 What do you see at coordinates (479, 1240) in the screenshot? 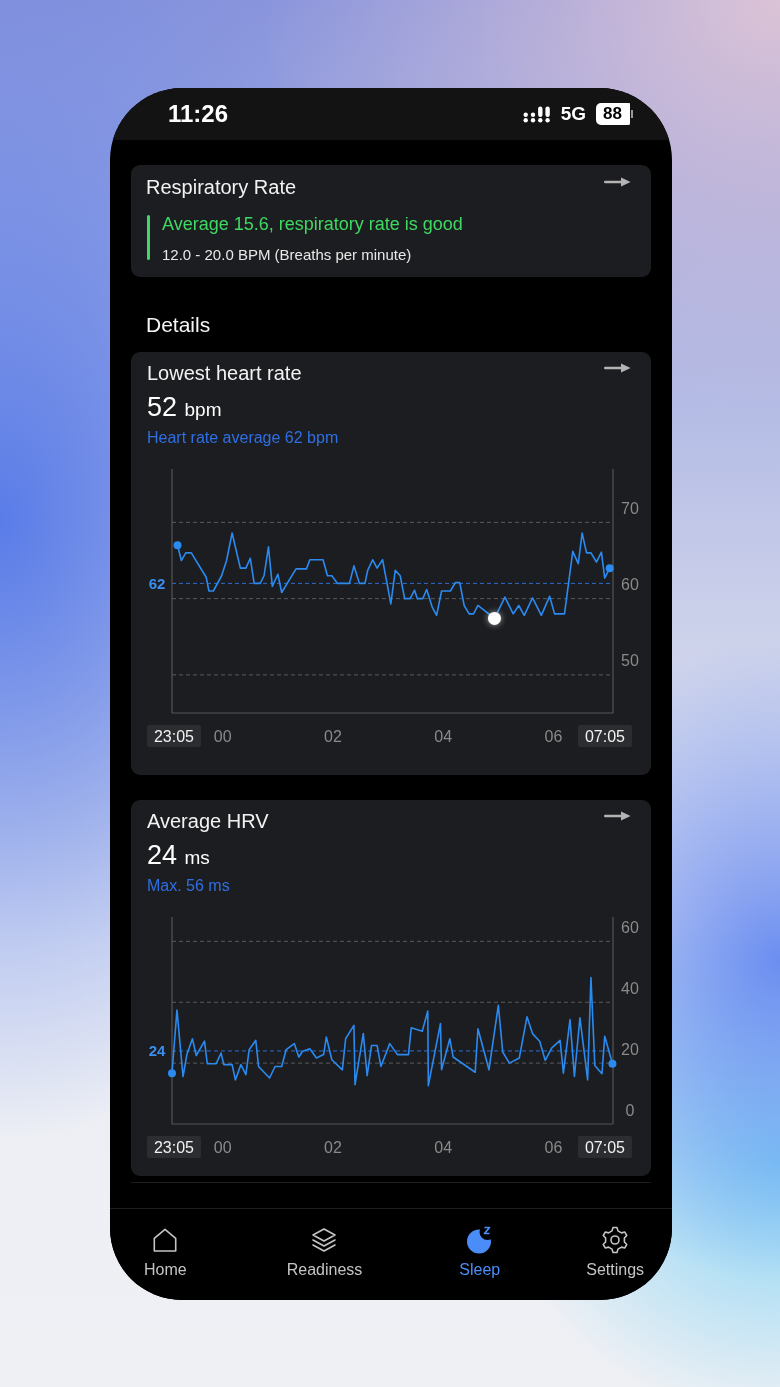
I see `moon-icon` at bounding box center [479, 1240].